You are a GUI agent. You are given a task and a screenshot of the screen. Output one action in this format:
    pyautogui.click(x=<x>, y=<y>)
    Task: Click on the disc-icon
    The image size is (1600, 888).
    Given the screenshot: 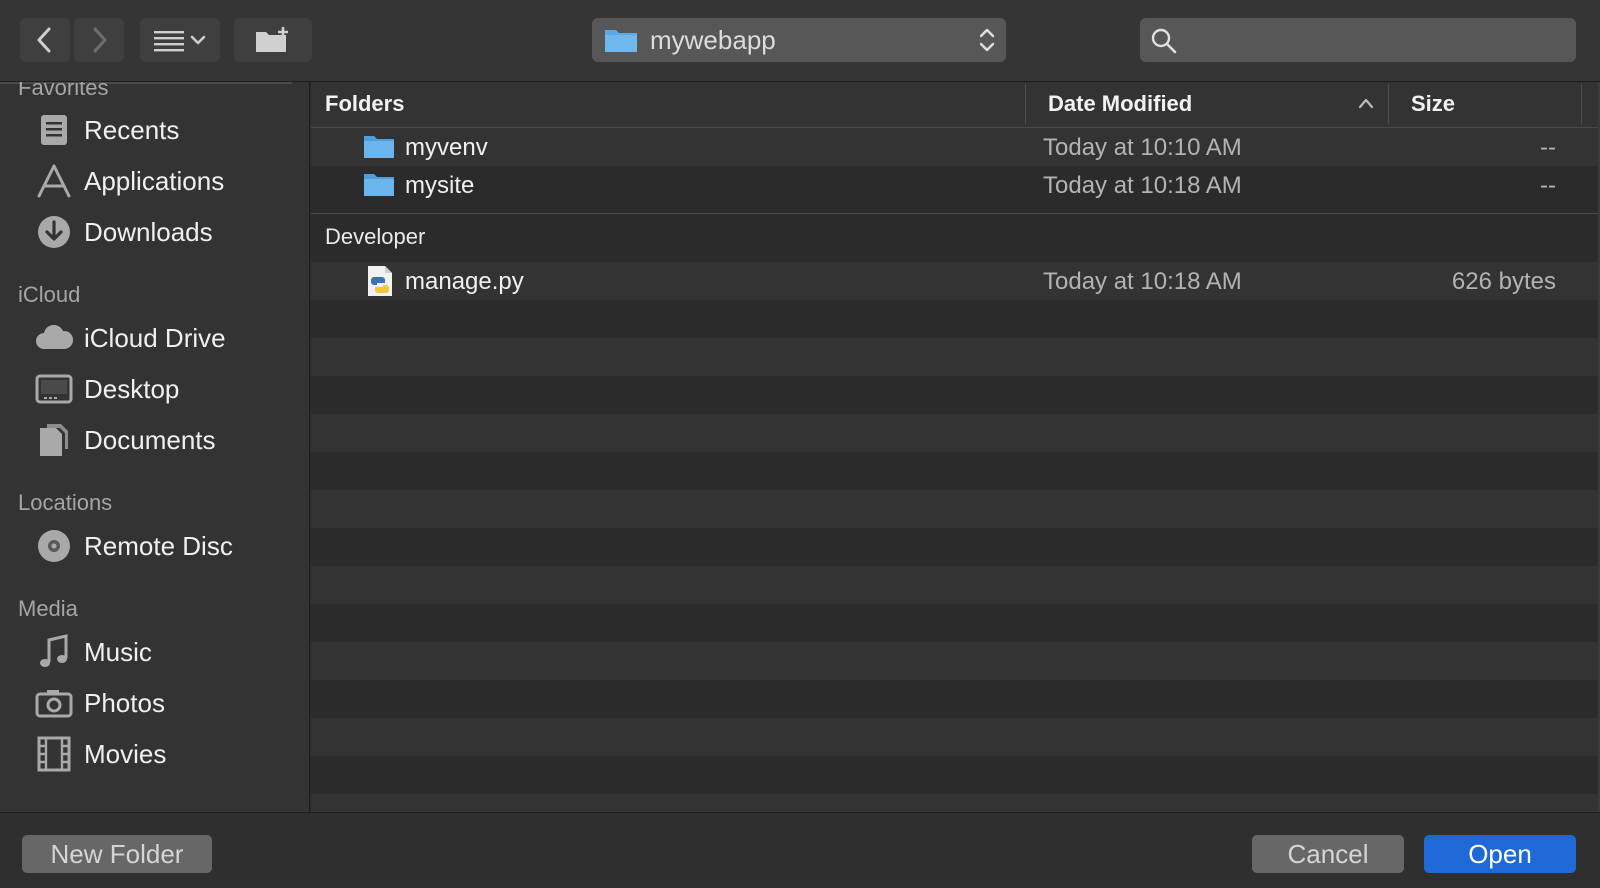 What is the action you would take?
    pyautogui.click(x=54, y=546)
    